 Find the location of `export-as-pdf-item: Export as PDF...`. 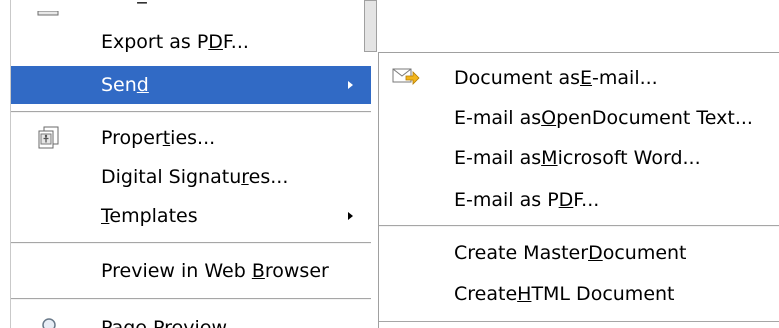

export-as-pdf-item: Export as PDF... is located at coordinates (191, 42).